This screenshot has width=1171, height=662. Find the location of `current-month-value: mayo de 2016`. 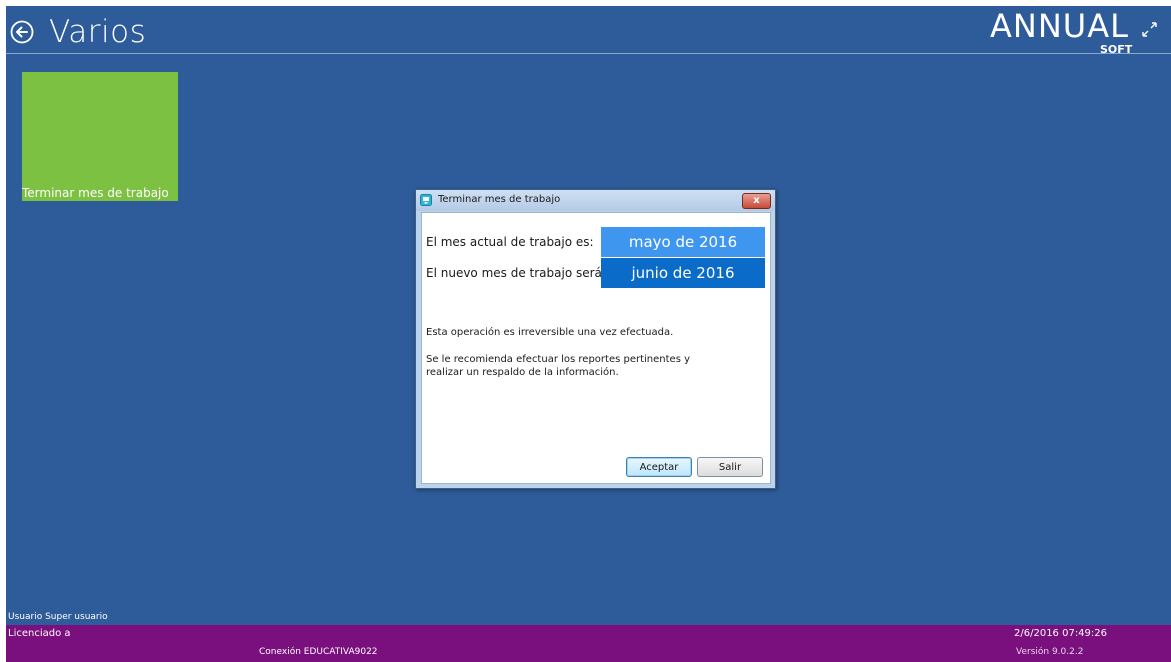

current-month-value: mayo de 2016 is located at coordinates (683, 242).